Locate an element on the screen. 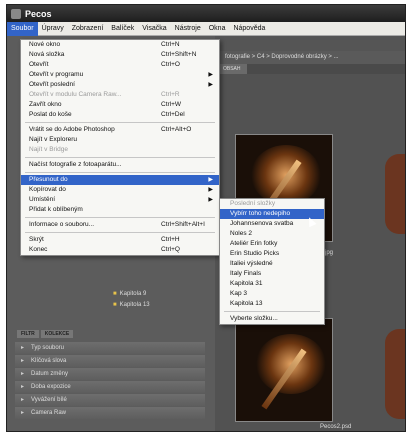  filter-row-datum-zmeny: Datum změny is located at coordinates (110, 374).